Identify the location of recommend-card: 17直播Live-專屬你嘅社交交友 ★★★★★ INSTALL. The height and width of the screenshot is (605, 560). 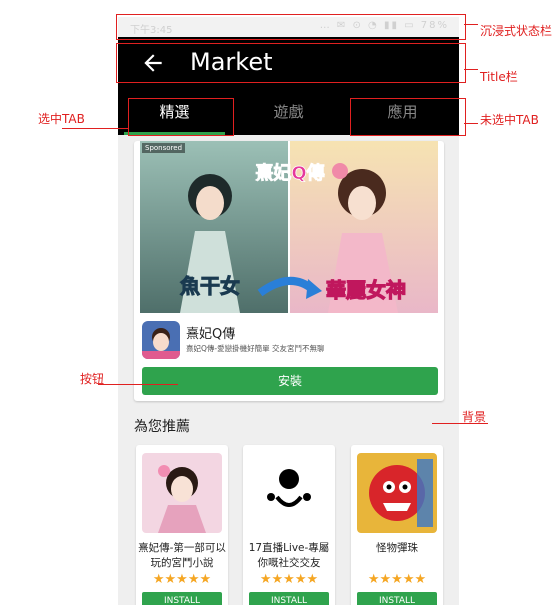
(289, 525).